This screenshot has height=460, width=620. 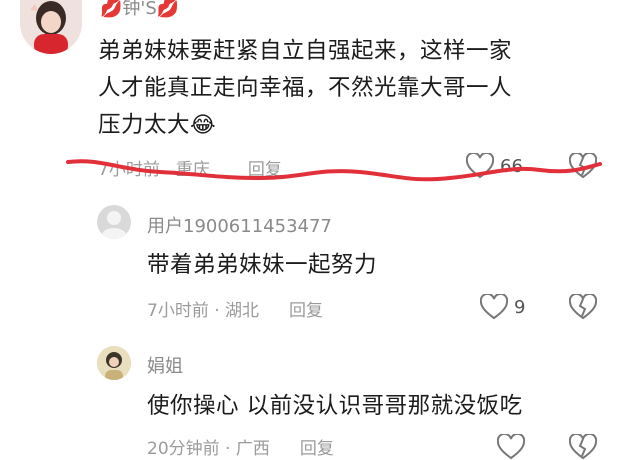 What do you see at coordinates (305, 51) in the screenshot?
I see `comment-text-line: 弟弟妹妹要赶紧自立自强起来，这样一家` at bounding box center [305, 51].